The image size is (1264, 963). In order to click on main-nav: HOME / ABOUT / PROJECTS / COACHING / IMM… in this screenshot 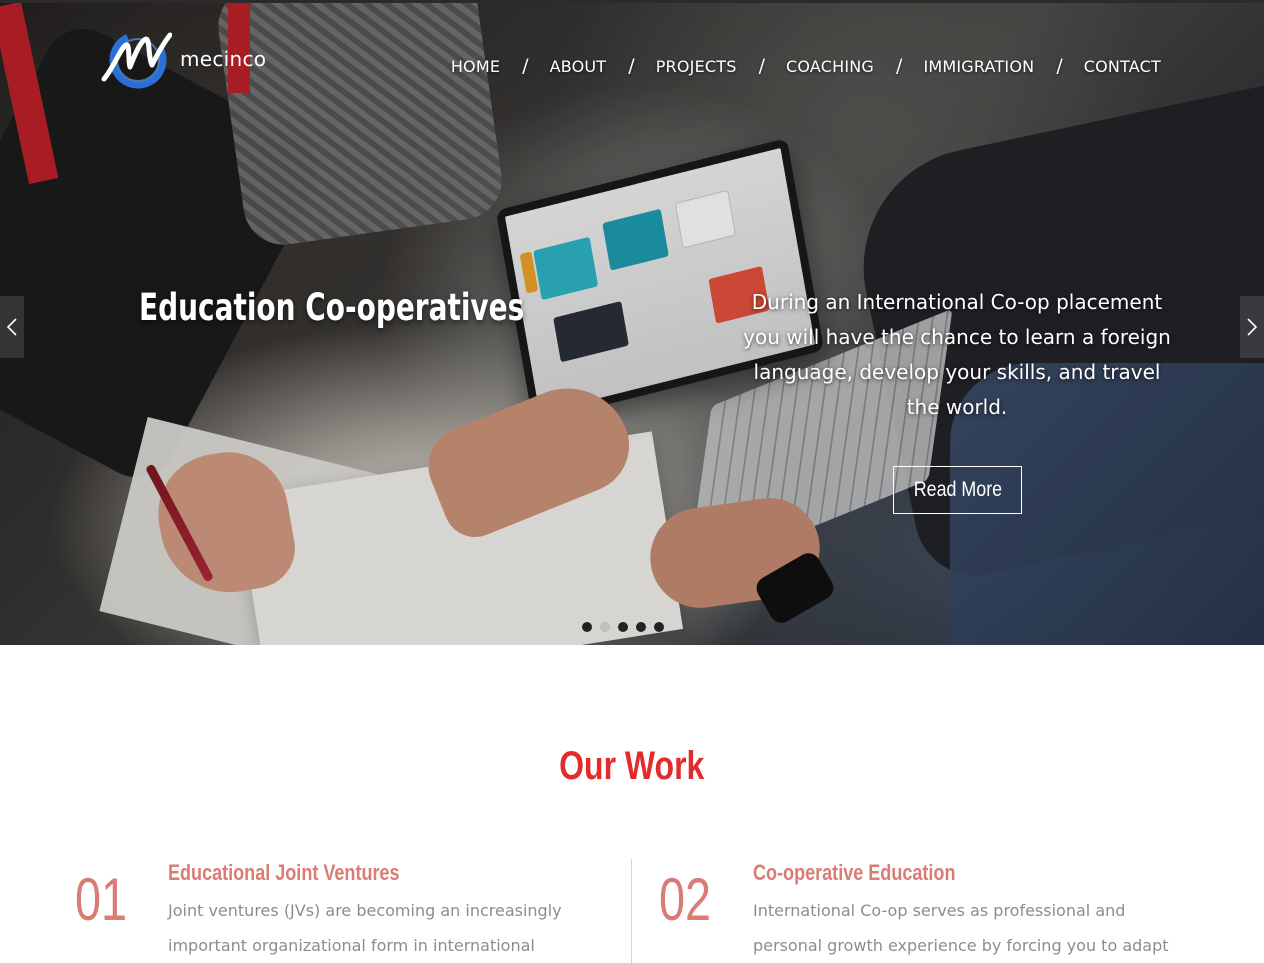, I will do `click(806, 66)`.